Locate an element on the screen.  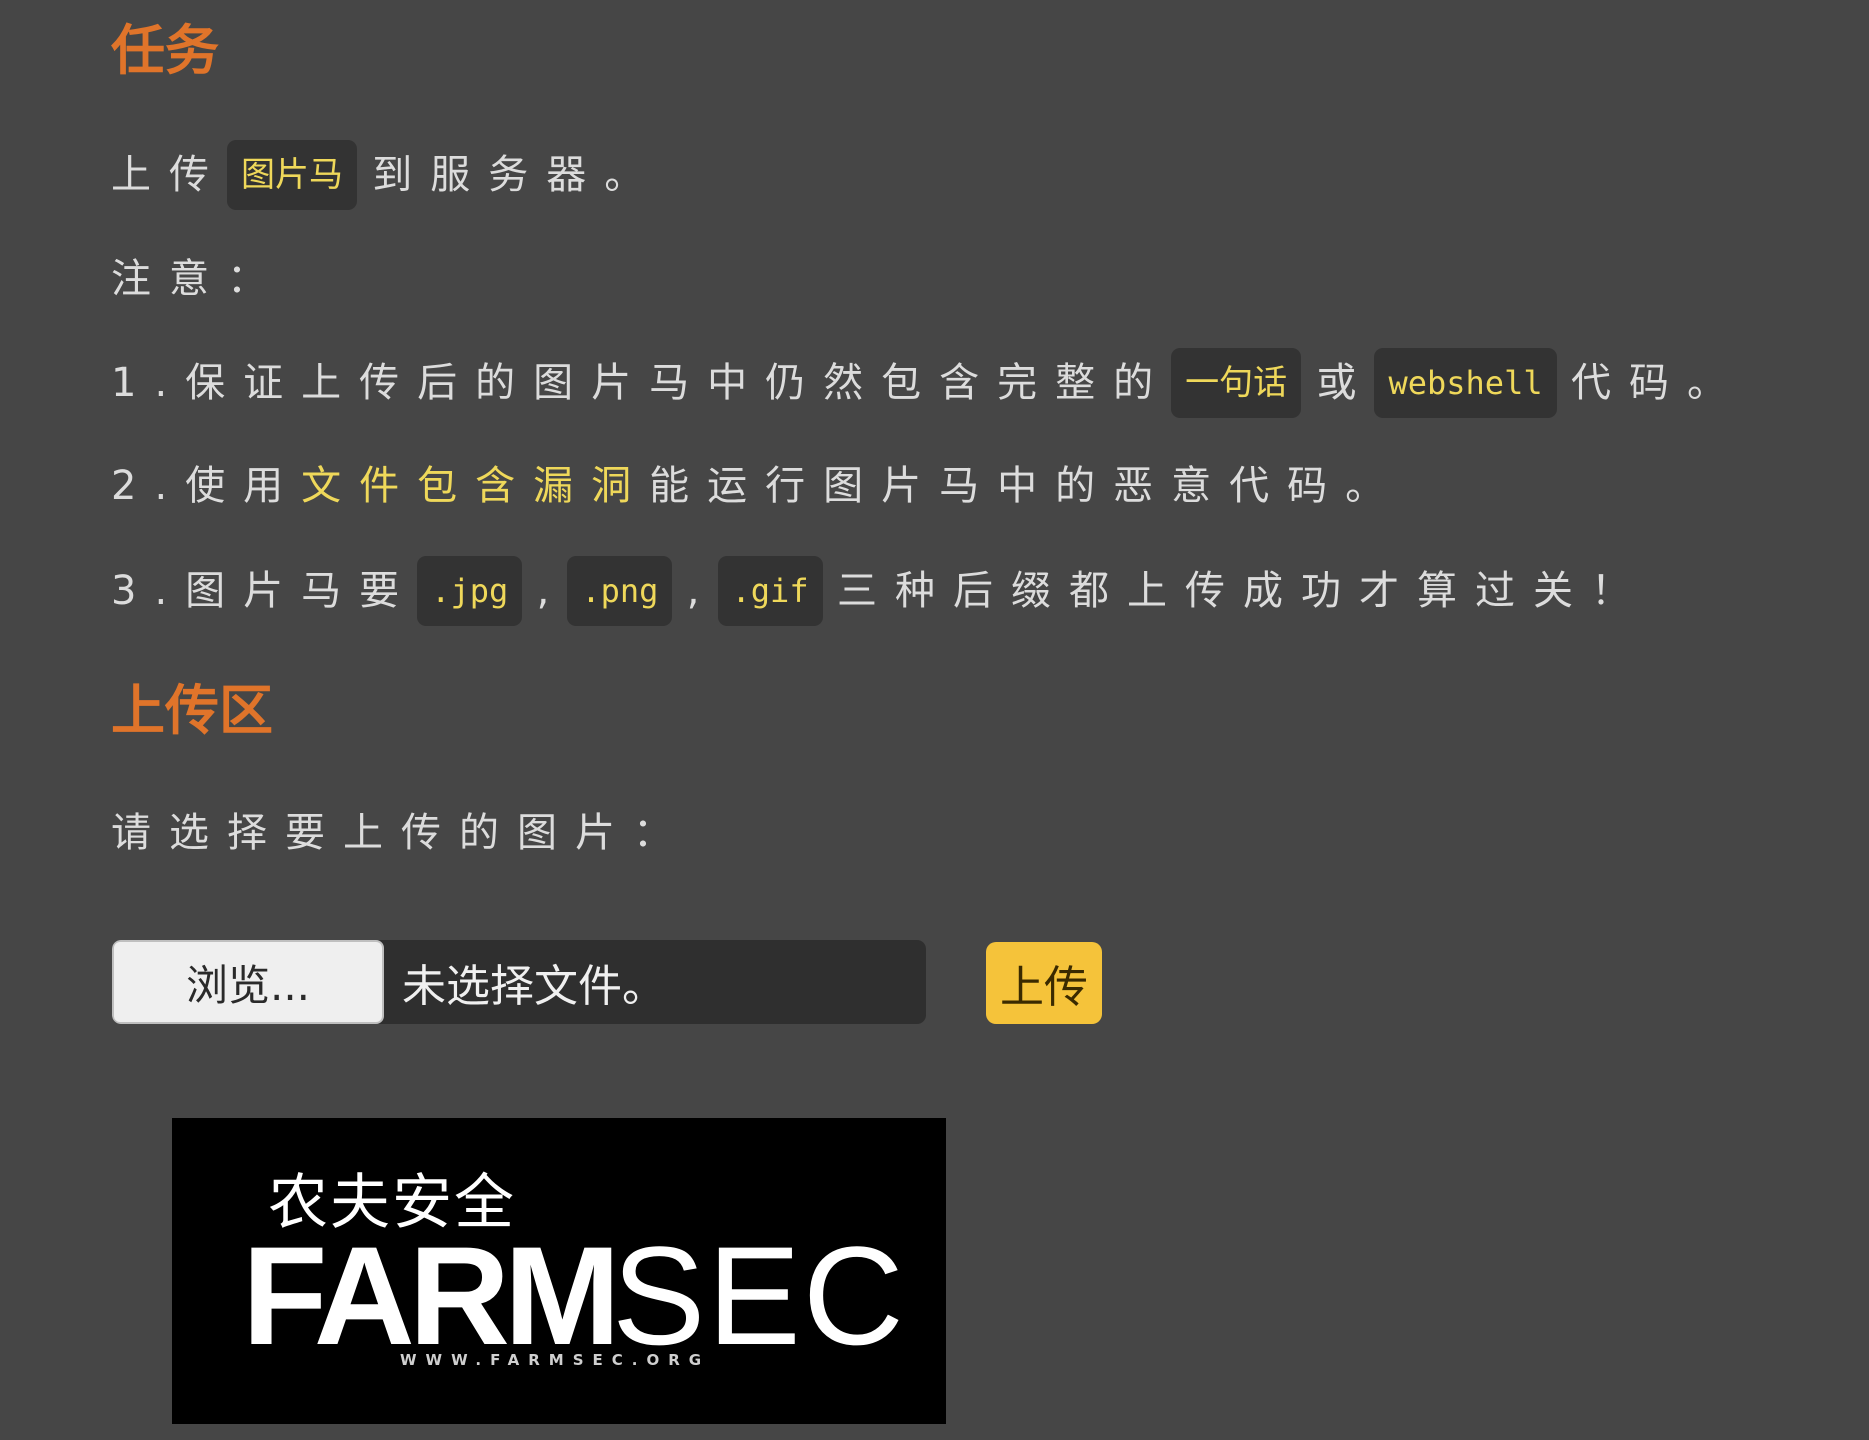
code-tag-gif: .gif is located at coordinates (770, 591).